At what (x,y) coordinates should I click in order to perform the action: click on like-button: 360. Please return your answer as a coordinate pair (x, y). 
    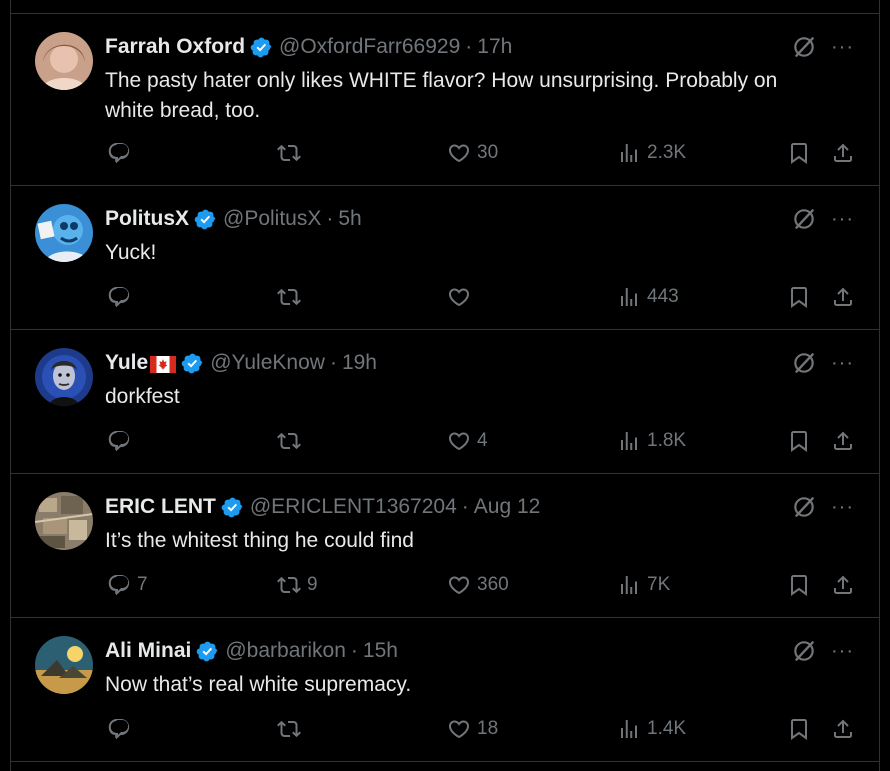
    Looking at the image, I should click on (478, 585).